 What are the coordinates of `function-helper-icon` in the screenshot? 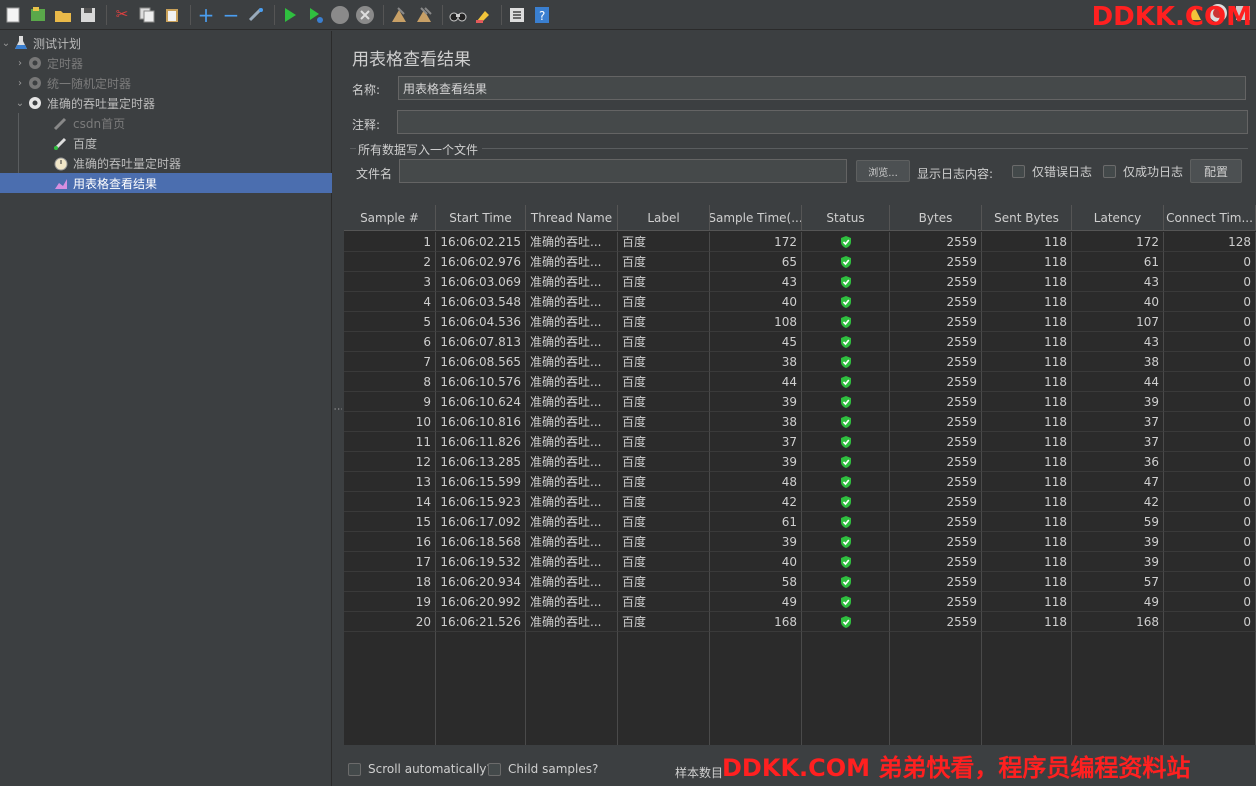 It's located at (517, 15).